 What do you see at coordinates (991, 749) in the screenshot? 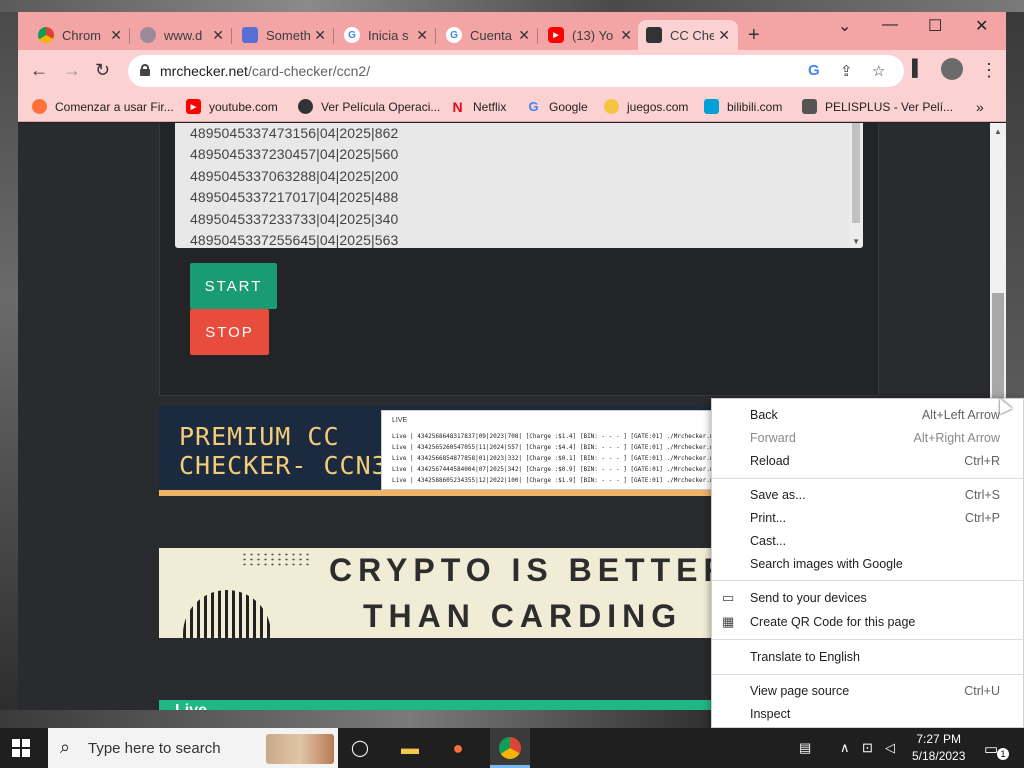
I see `notification-icon: ▭` at bounding box center [991, 749].